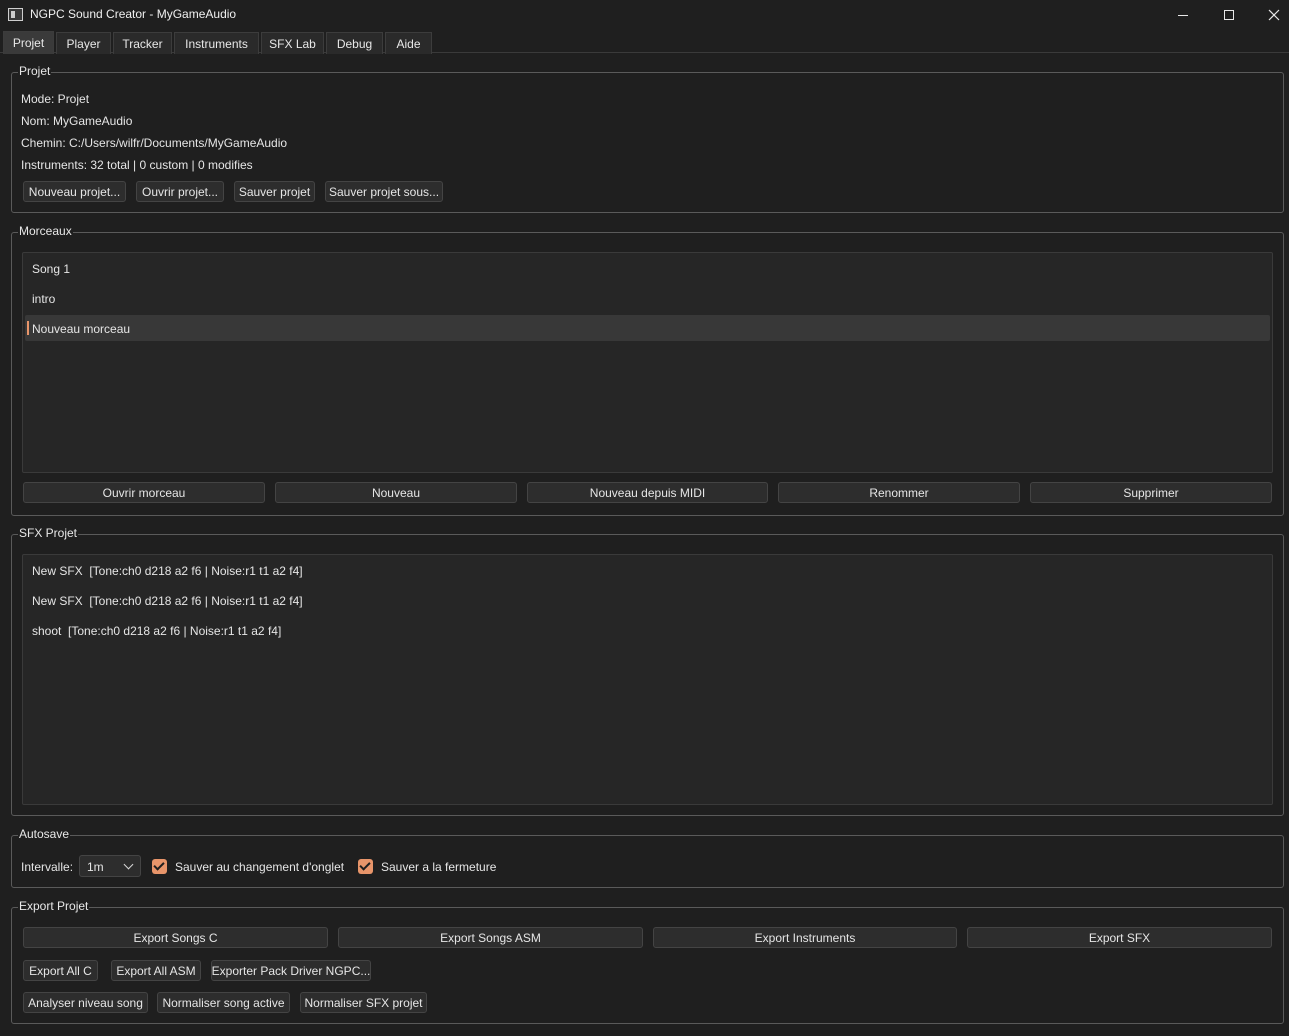  What do you see at coordinates (223, 1002) in the screenshot?
I see `normalise-active-song-button: Normaliser song active` at bounding box center [223, 1002].